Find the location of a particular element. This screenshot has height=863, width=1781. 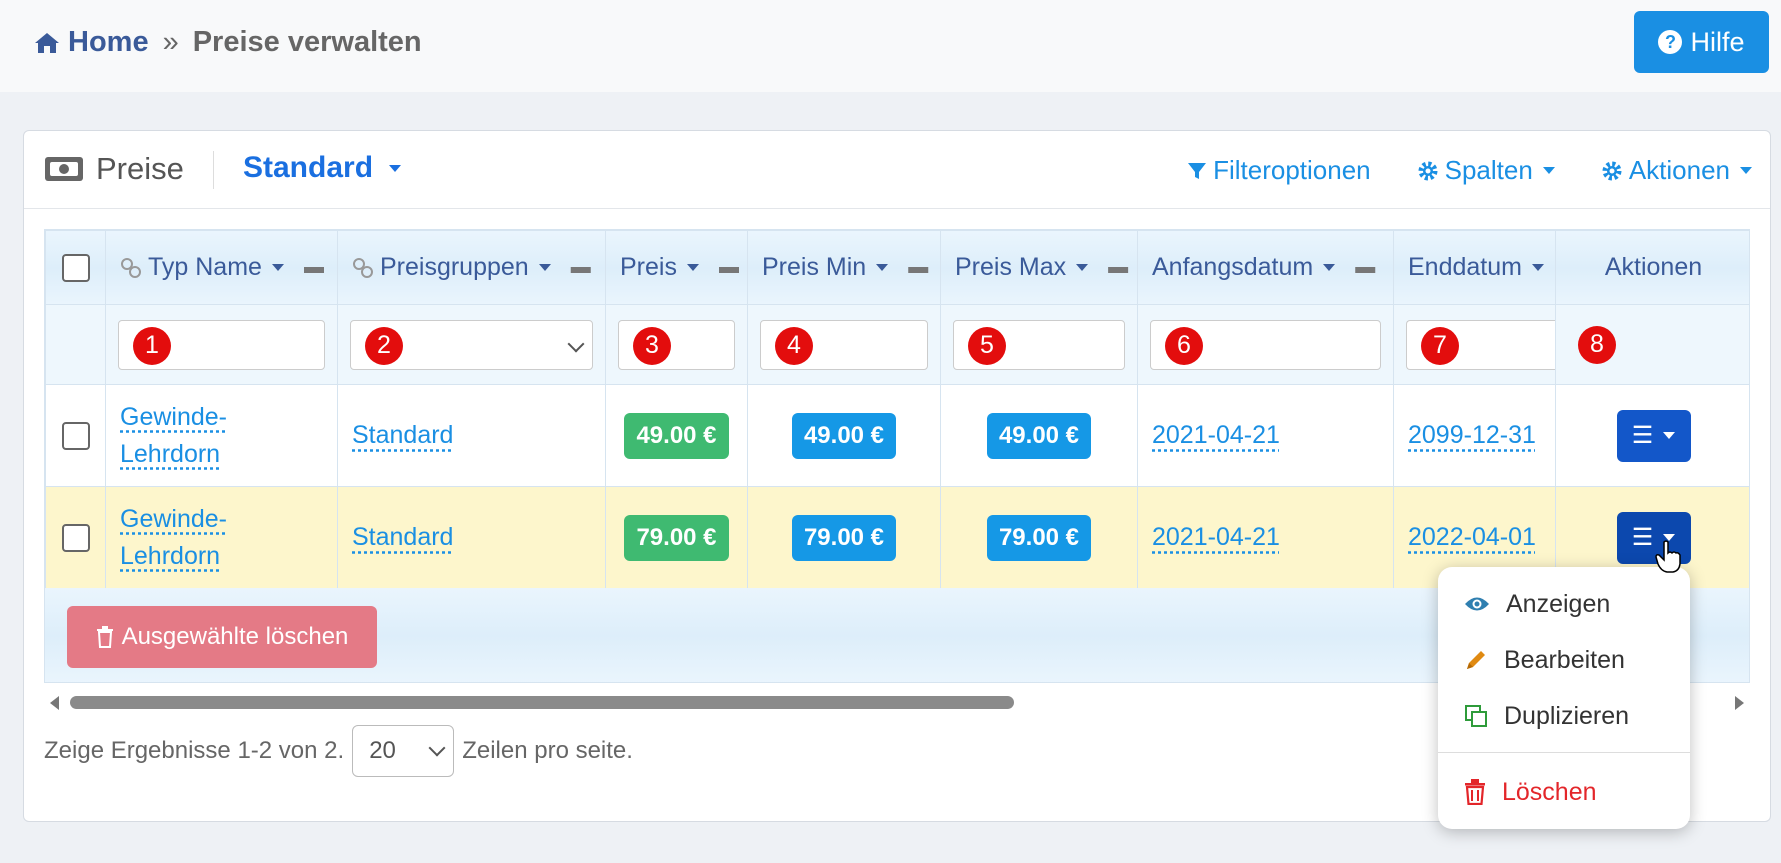

link-icon is located at coordinates (131, 267).